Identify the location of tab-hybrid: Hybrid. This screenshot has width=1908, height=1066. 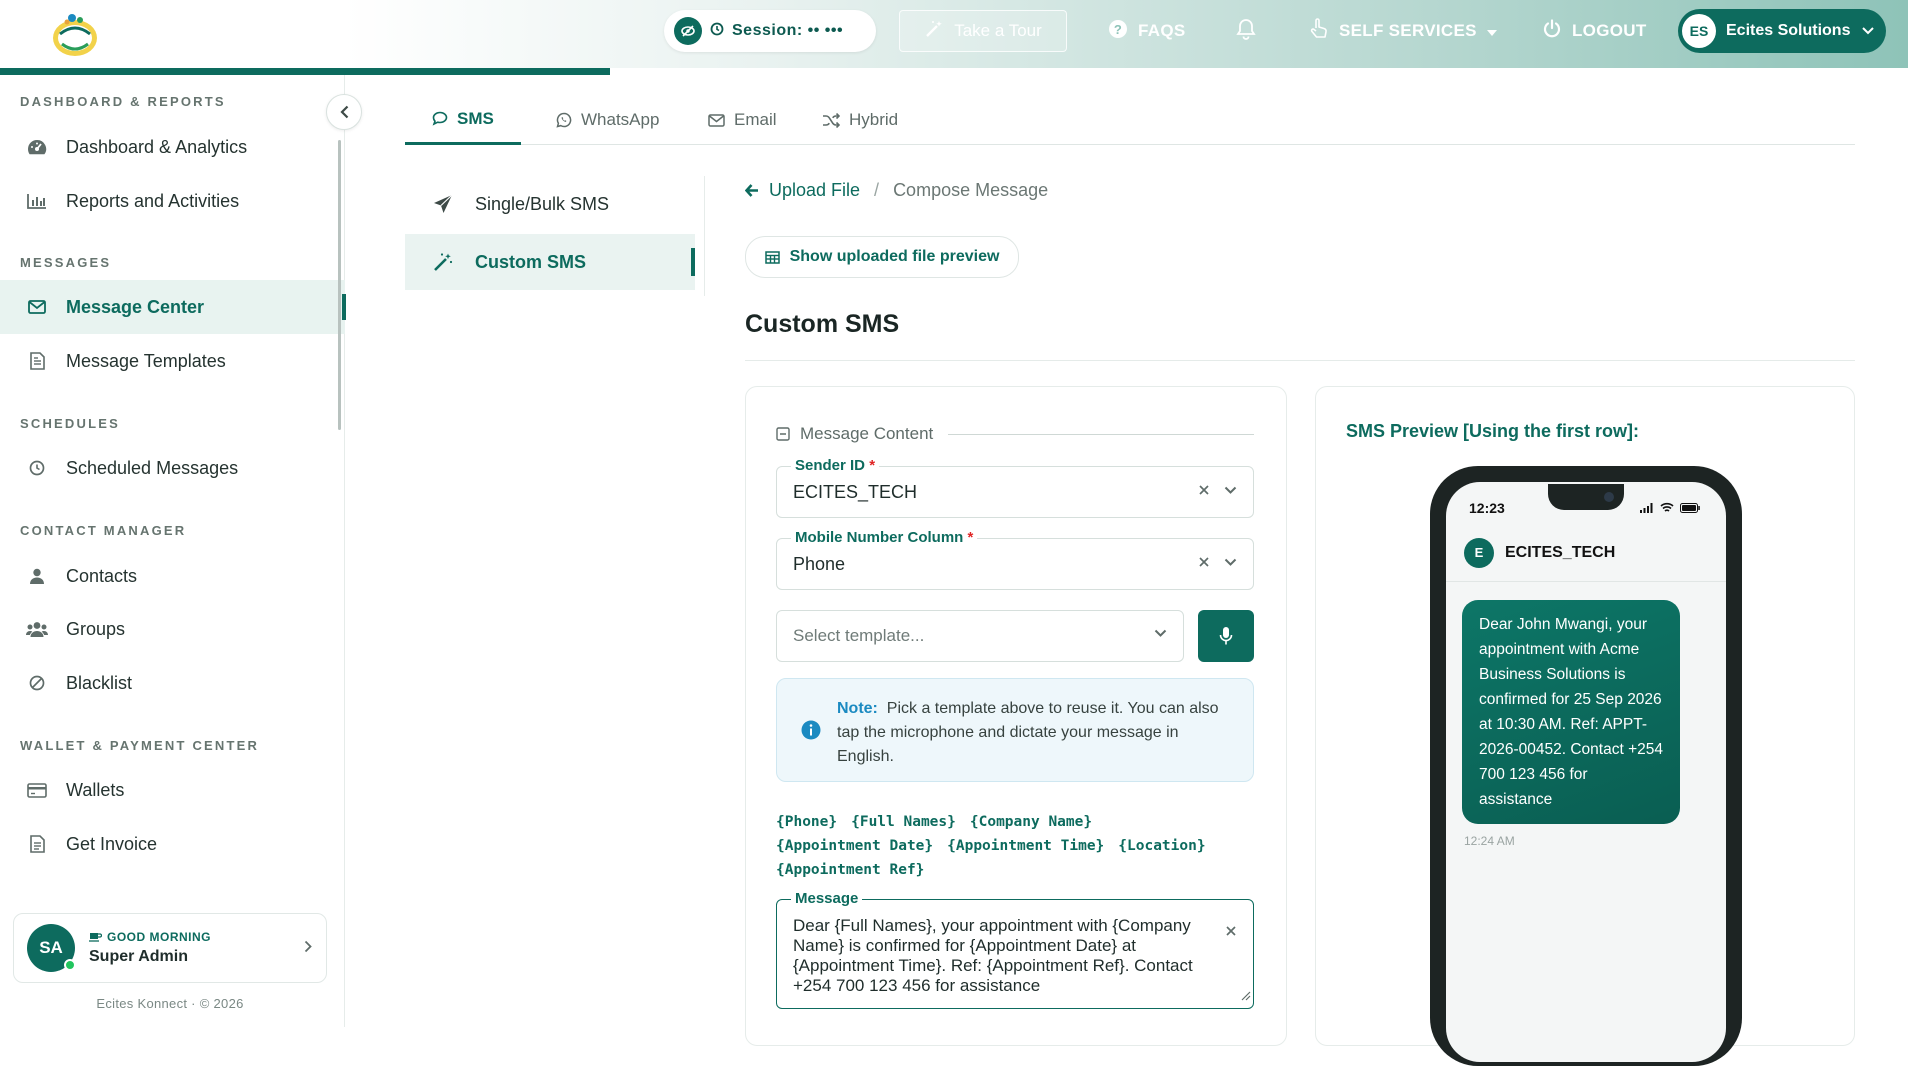
(860, 120).